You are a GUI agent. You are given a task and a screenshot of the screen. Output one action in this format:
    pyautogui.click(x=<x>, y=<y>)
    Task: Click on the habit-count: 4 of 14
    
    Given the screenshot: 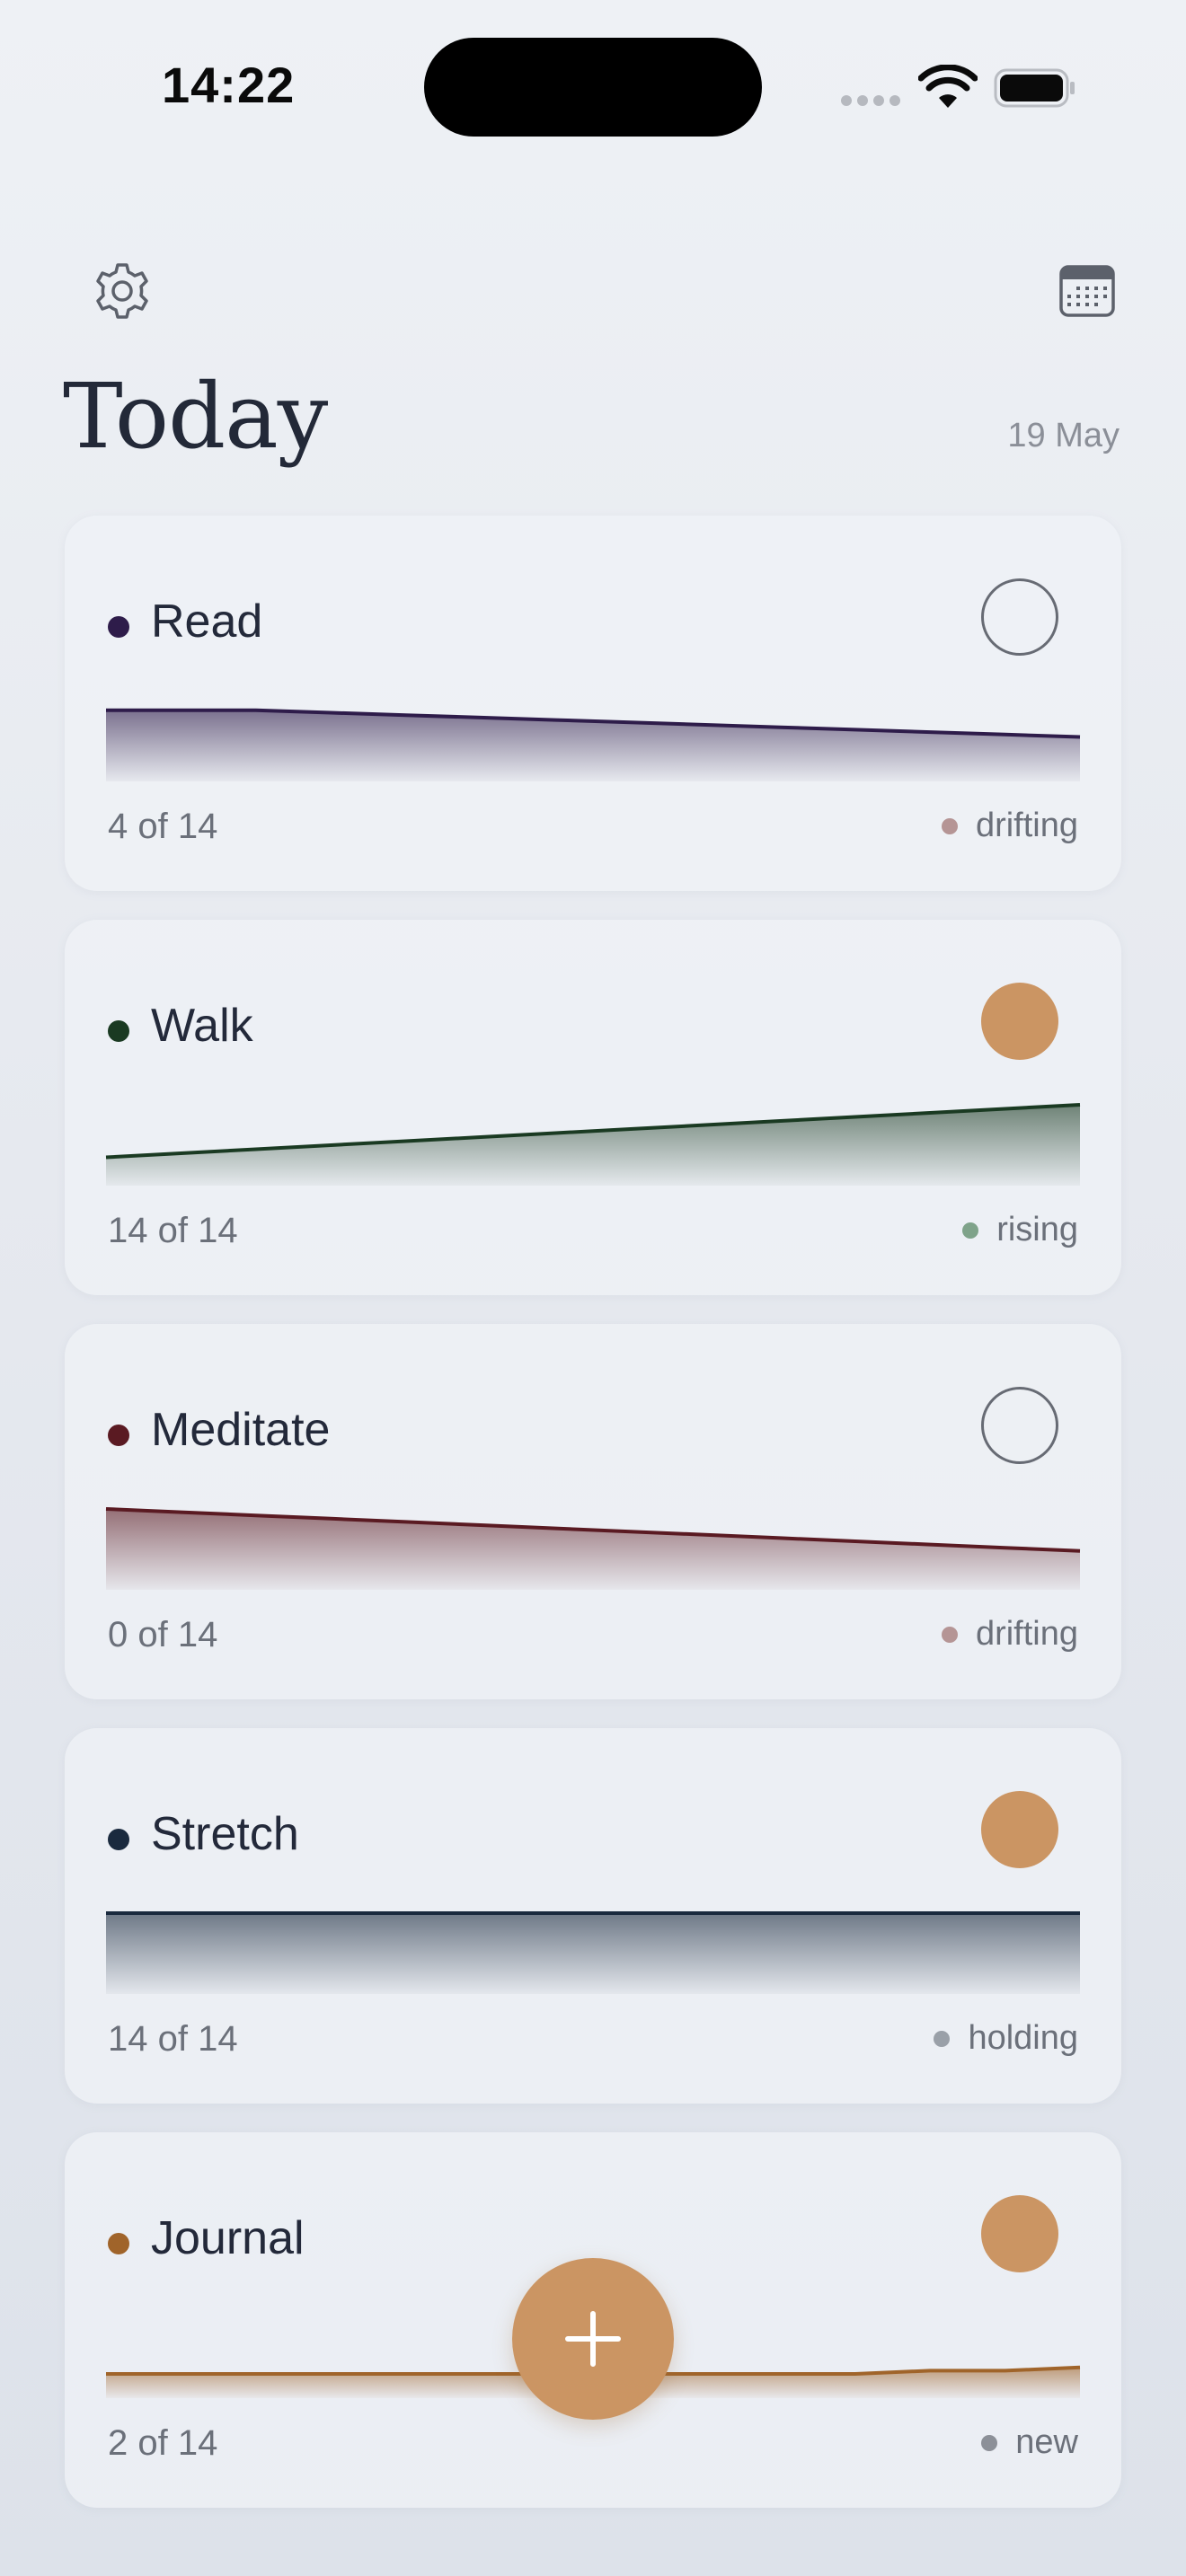 What is the action you would take?
    pyautogui.click(x=163, y=826)
    